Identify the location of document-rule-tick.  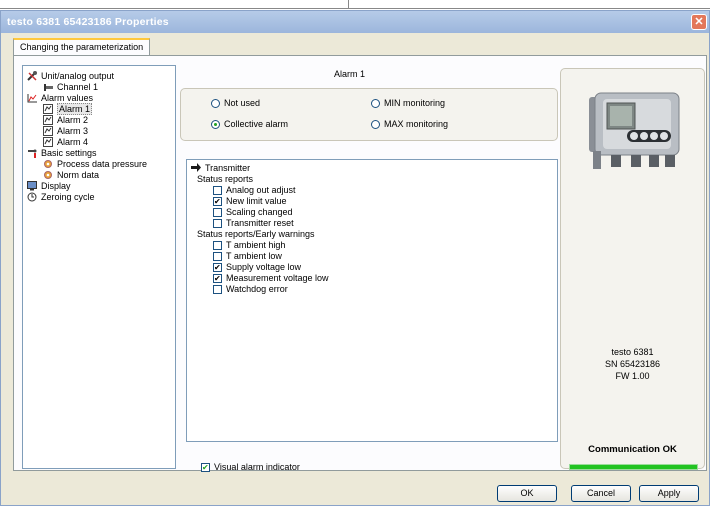
(348, 4).